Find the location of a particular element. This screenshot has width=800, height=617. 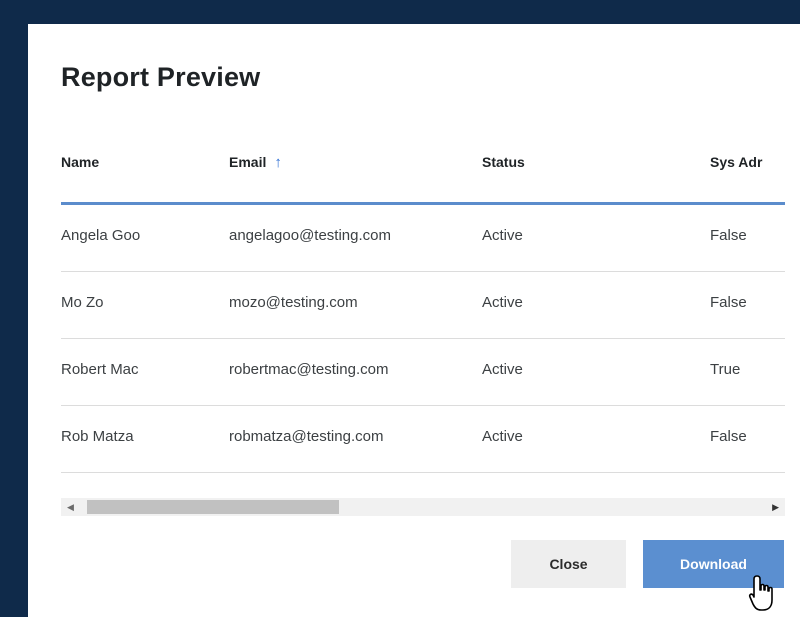

column-header-email: Email ↑ is located at coordinates (255, 162).